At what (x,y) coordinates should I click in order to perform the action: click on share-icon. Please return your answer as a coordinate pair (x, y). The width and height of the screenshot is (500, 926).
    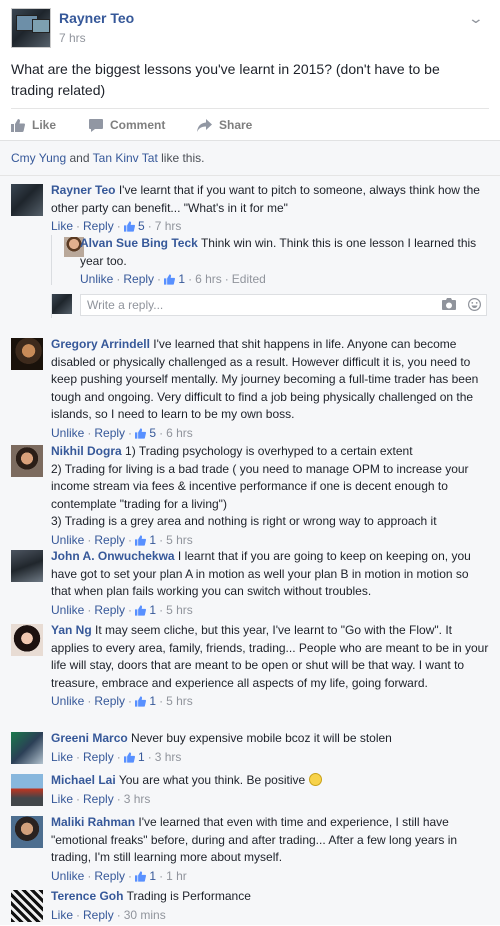
    Looking at the image, I should click on (204, 125).